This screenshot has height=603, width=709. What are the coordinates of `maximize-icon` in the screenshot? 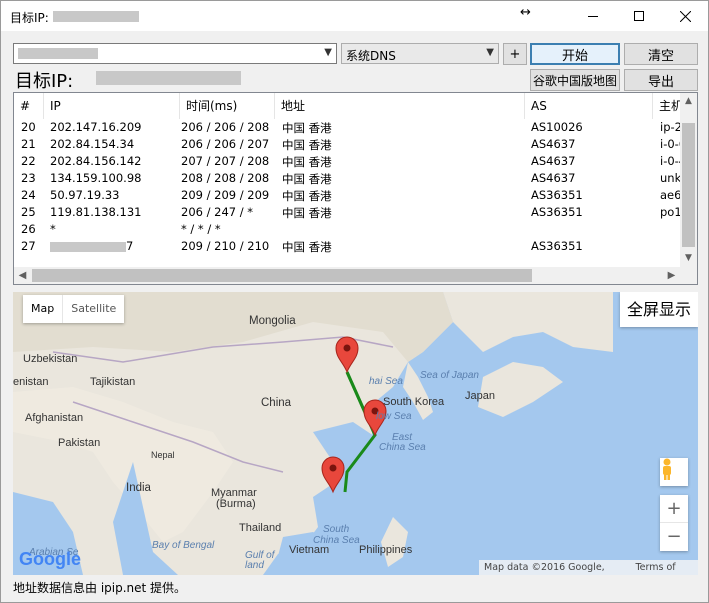 It's located at (639, 16).